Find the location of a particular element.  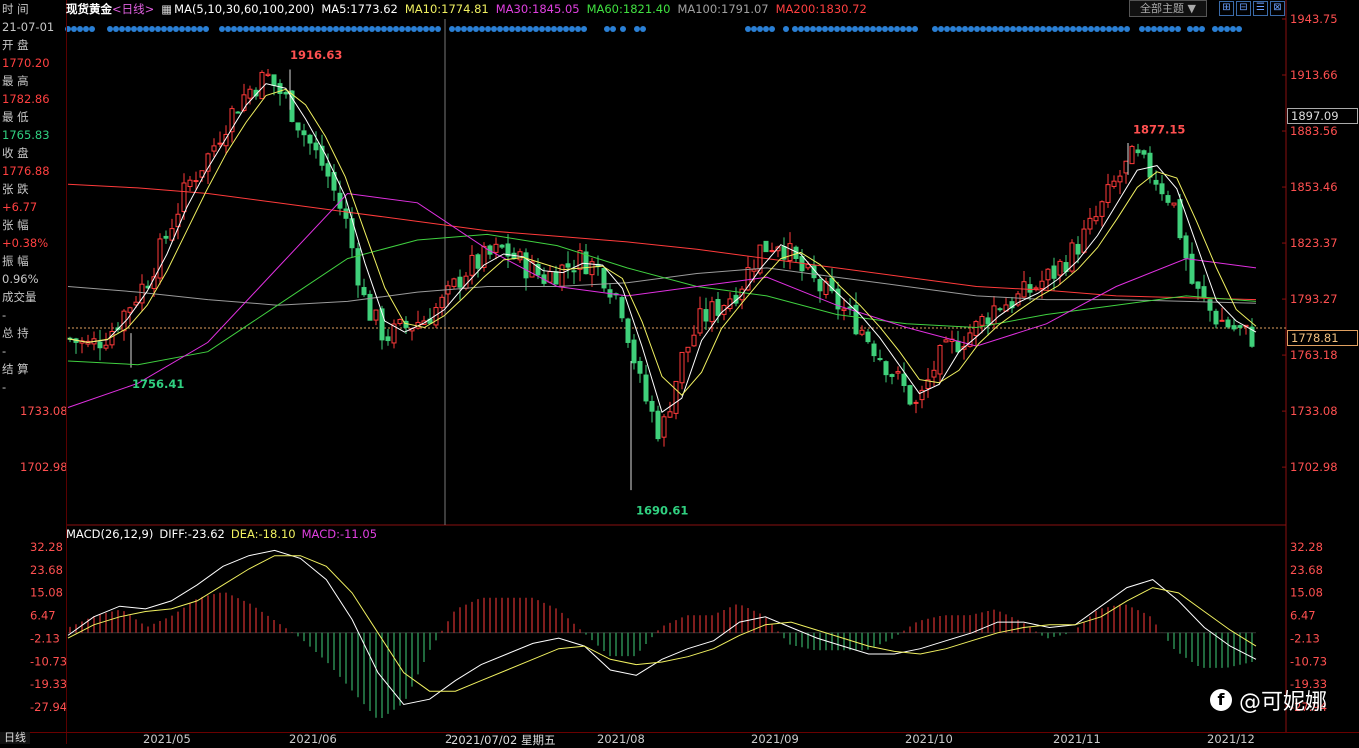

top-price-box: 1897.09 is located at coordinates (1322, 116).